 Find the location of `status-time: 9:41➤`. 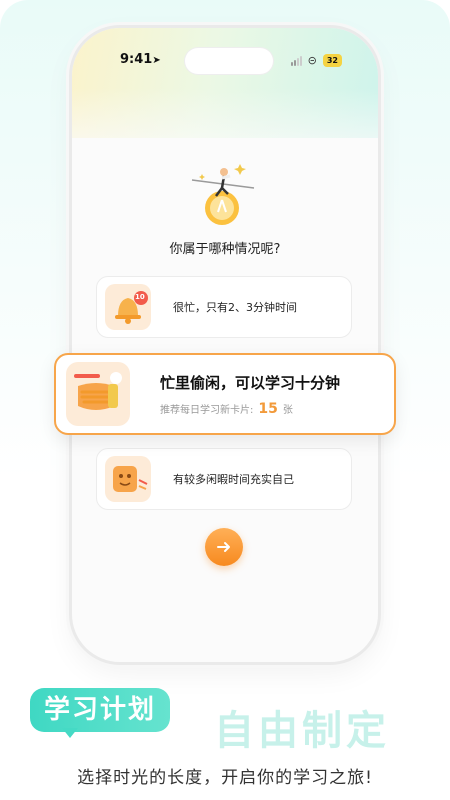

status-time: 9:41➤ is located at coordinates (140, 59).